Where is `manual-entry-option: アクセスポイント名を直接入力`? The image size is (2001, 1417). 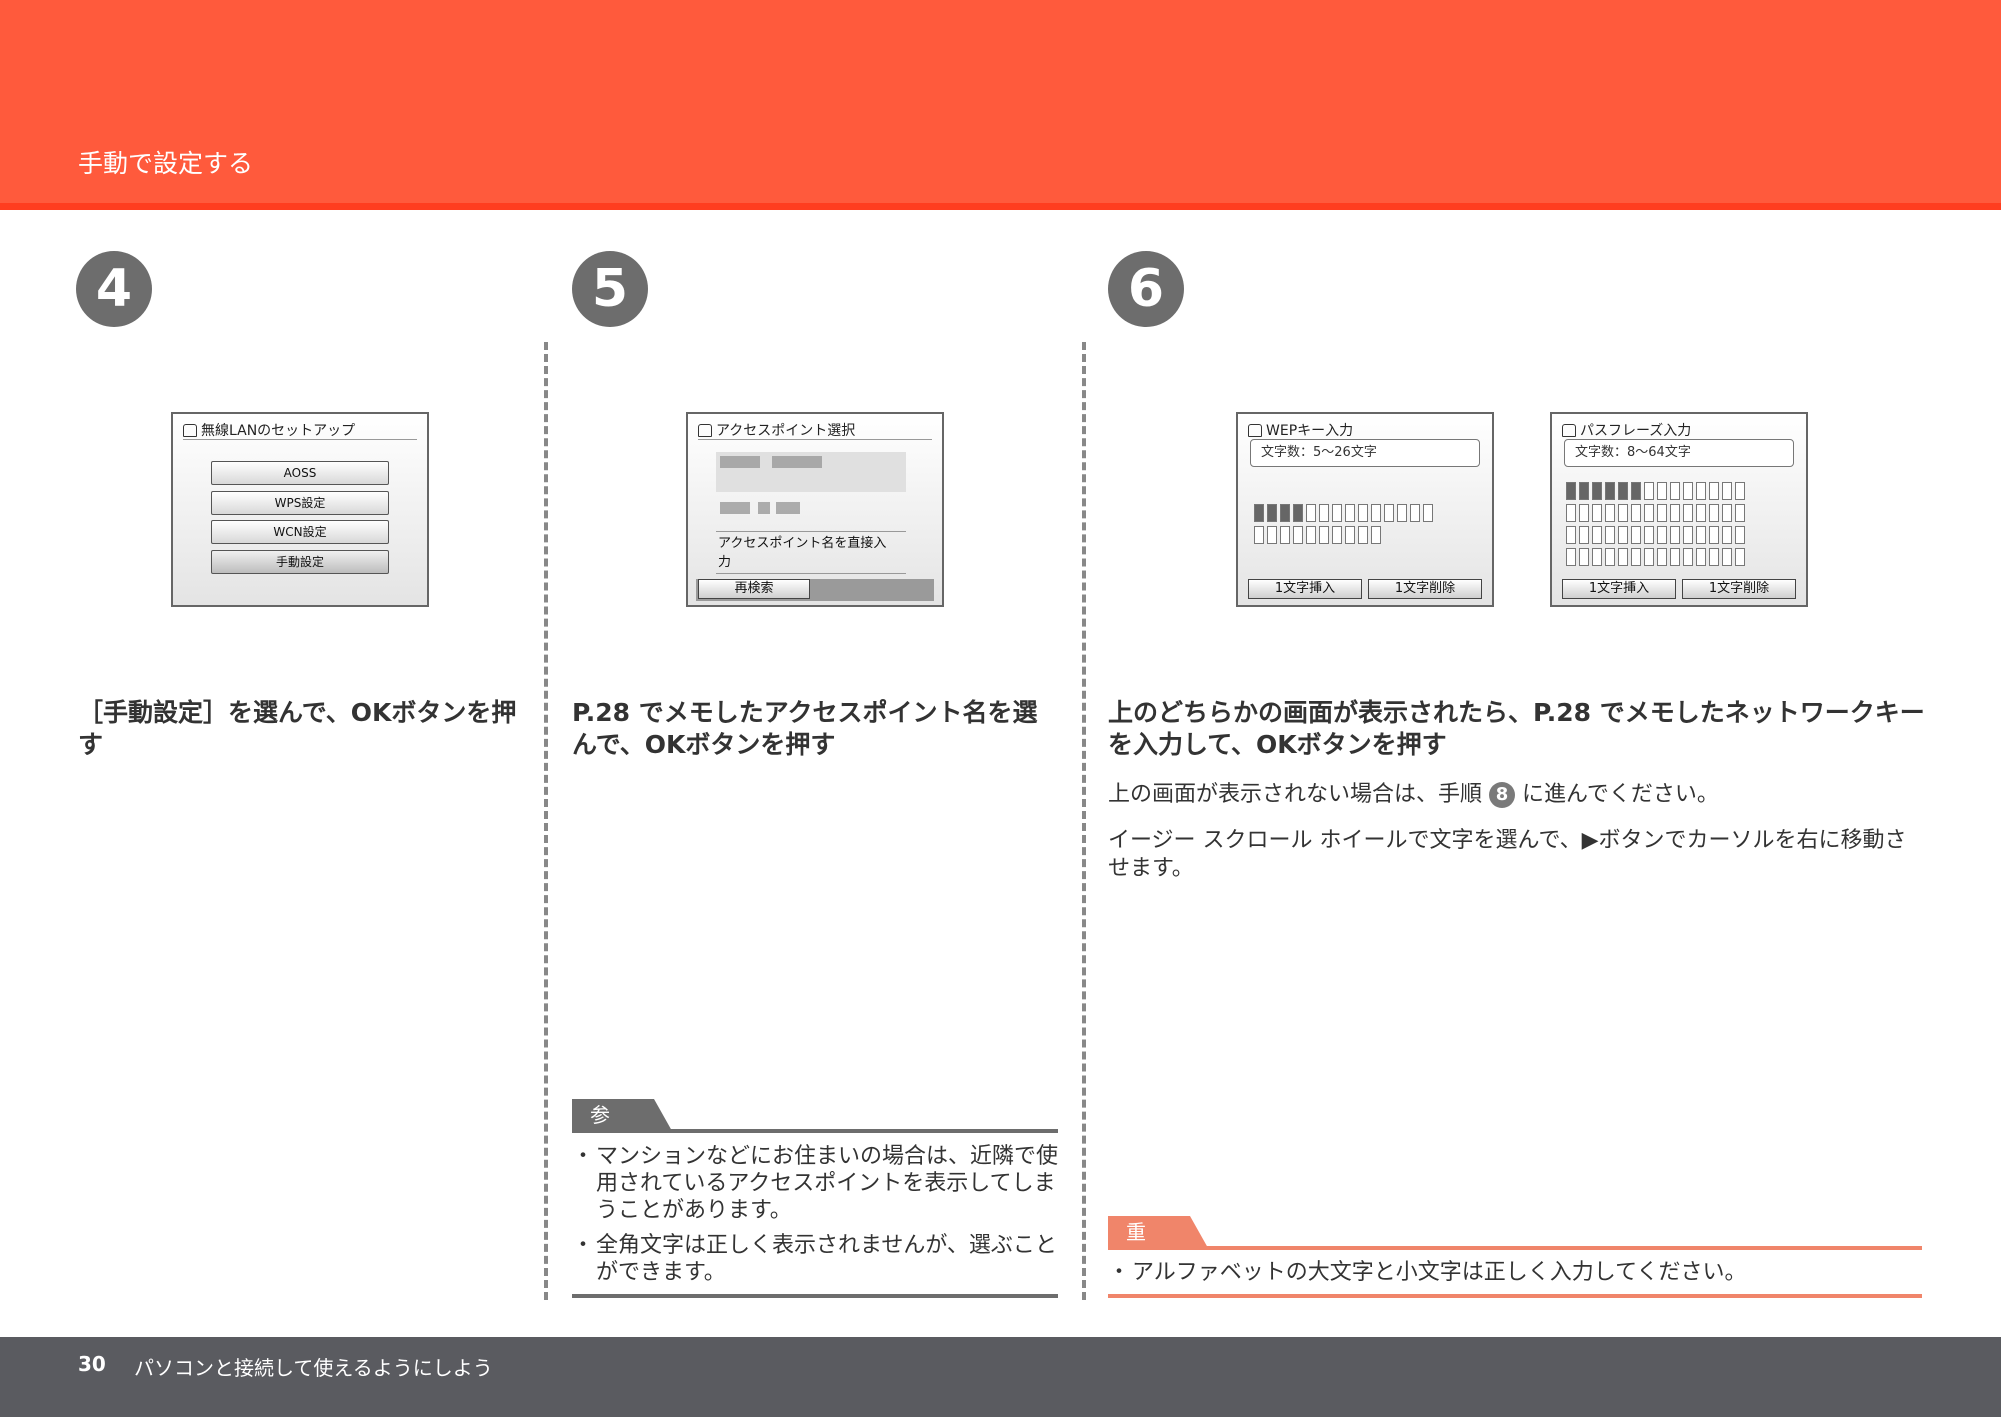 manual-entry-option: アクセスポイント名を直接入力 is located at coordinates (803, 553).